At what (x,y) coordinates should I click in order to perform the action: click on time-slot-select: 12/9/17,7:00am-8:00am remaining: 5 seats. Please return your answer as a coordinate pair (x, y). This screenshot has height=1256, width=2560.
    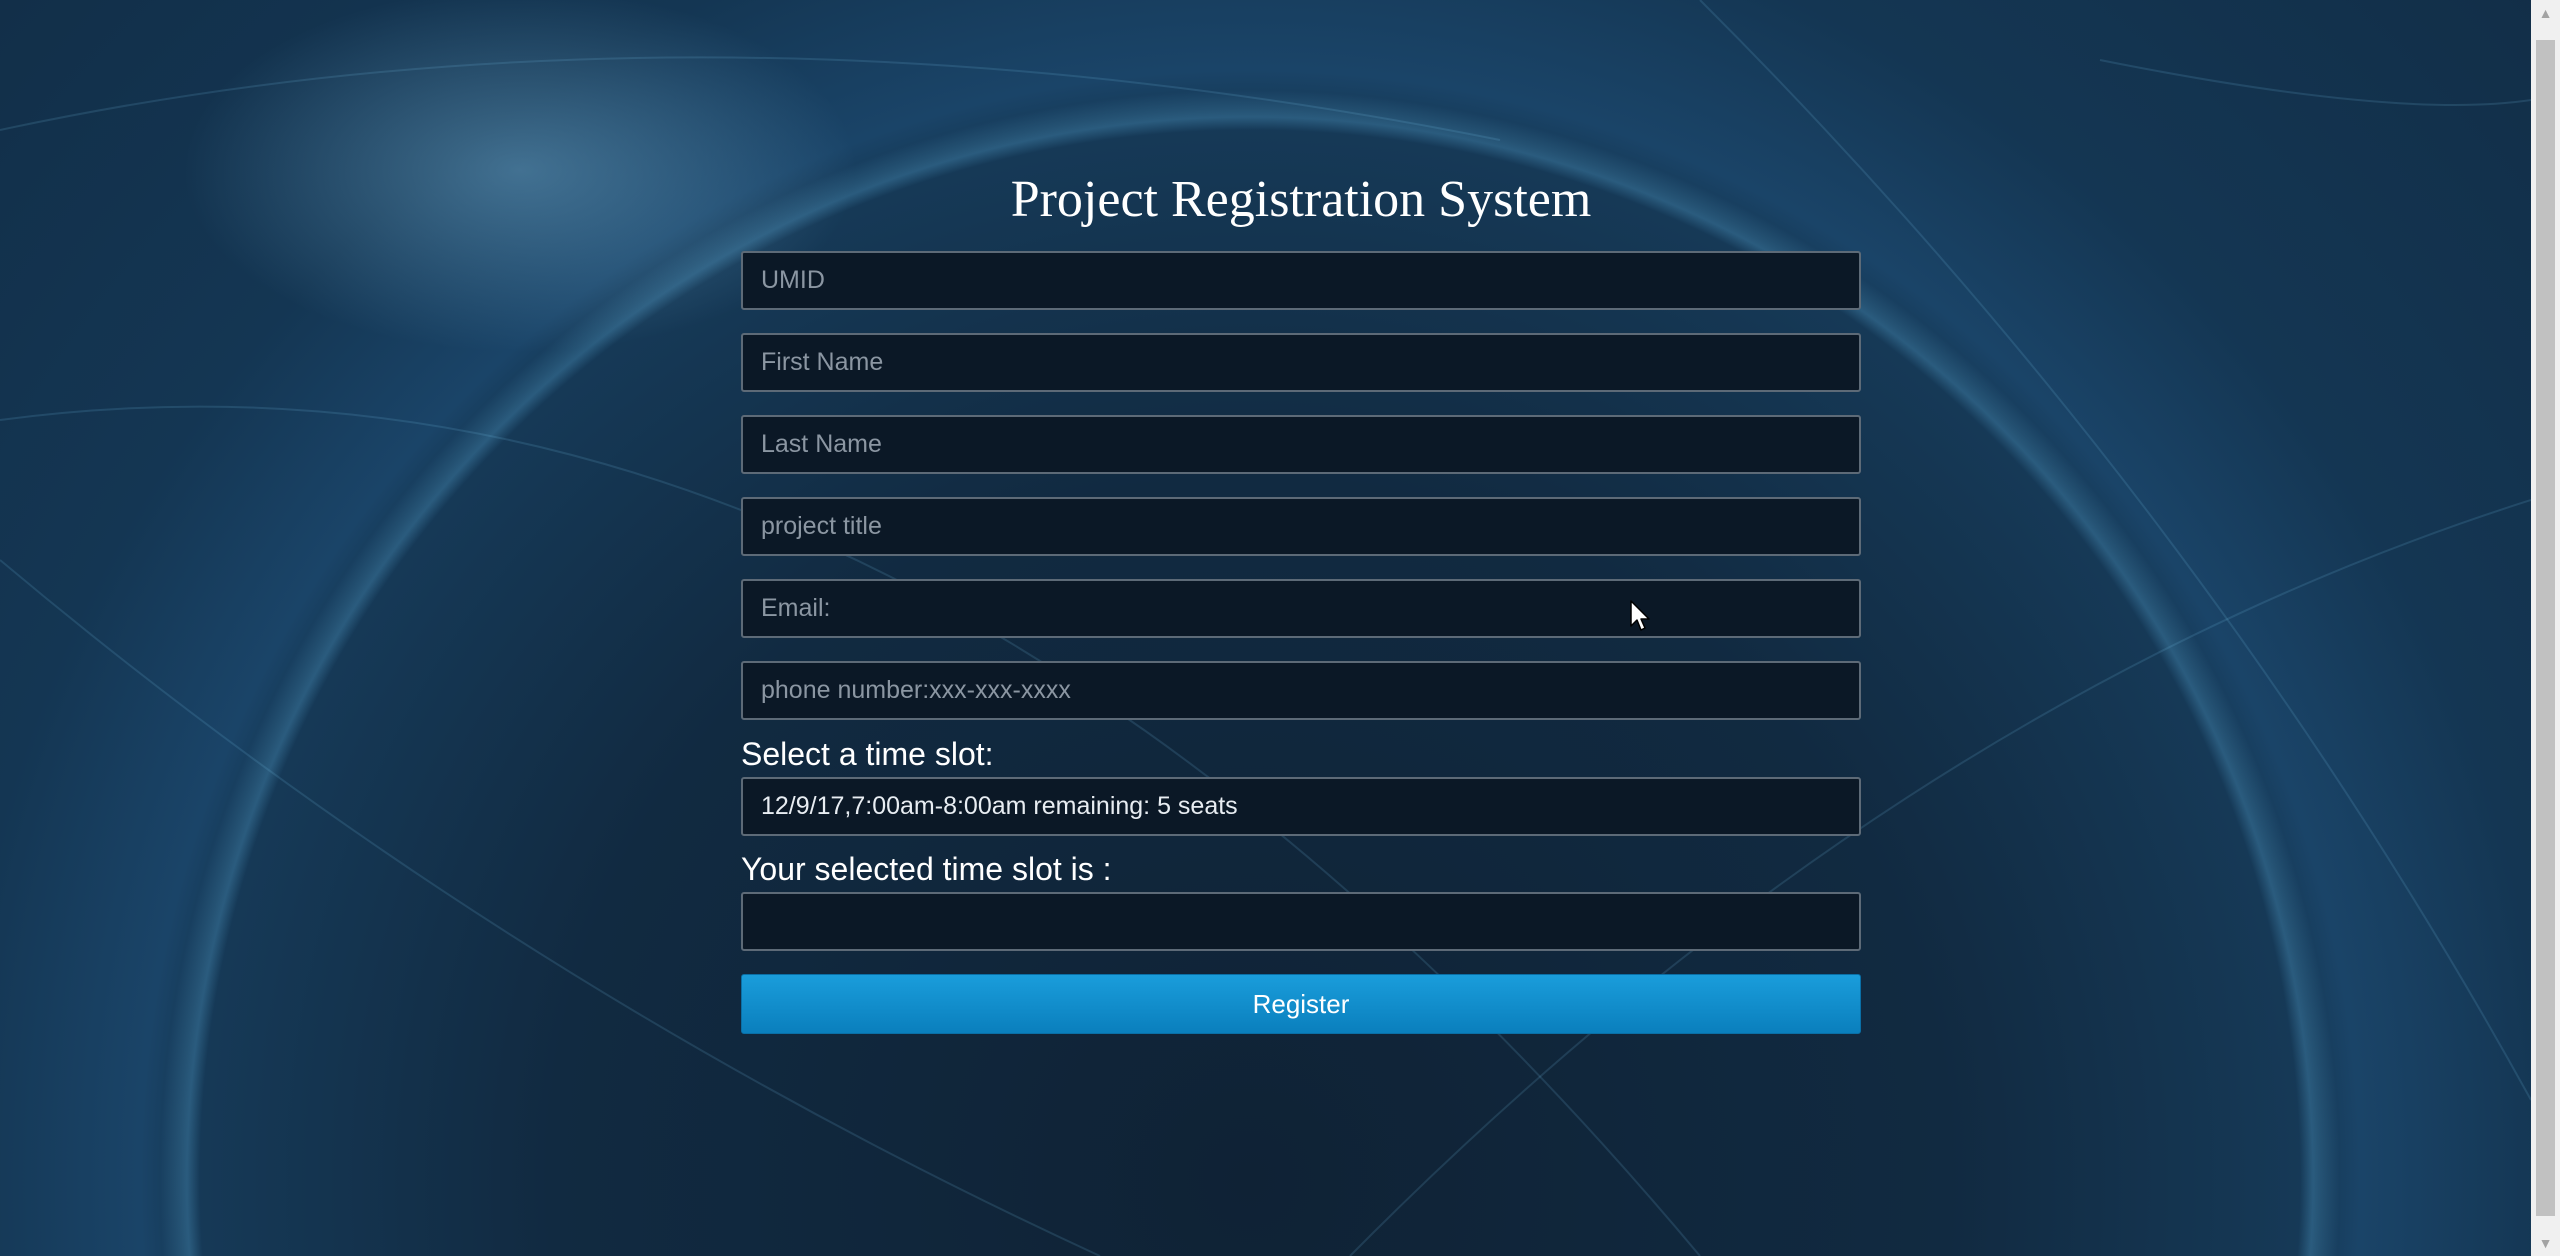
    Looking at the image, I should click on (1301, 806).